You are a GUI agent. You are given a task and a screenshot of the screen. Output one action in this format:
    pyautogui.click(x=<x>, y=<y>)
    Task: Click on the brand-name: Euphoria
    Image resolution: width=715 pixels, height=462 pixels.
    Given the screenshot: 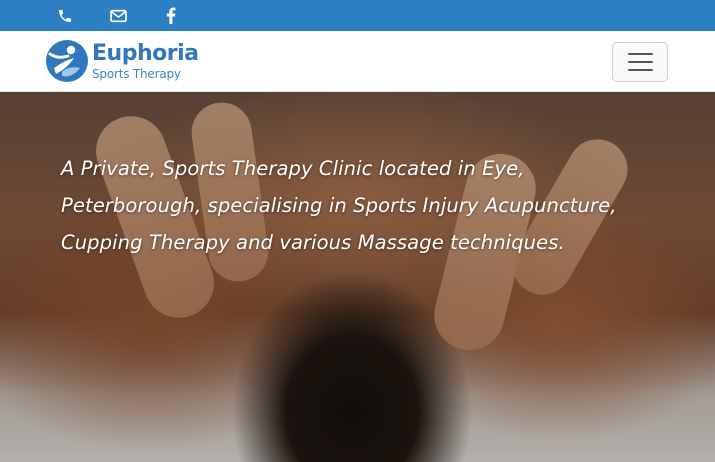 What is the action you would take?
    pyautogui.click(x=145, y=53)
    